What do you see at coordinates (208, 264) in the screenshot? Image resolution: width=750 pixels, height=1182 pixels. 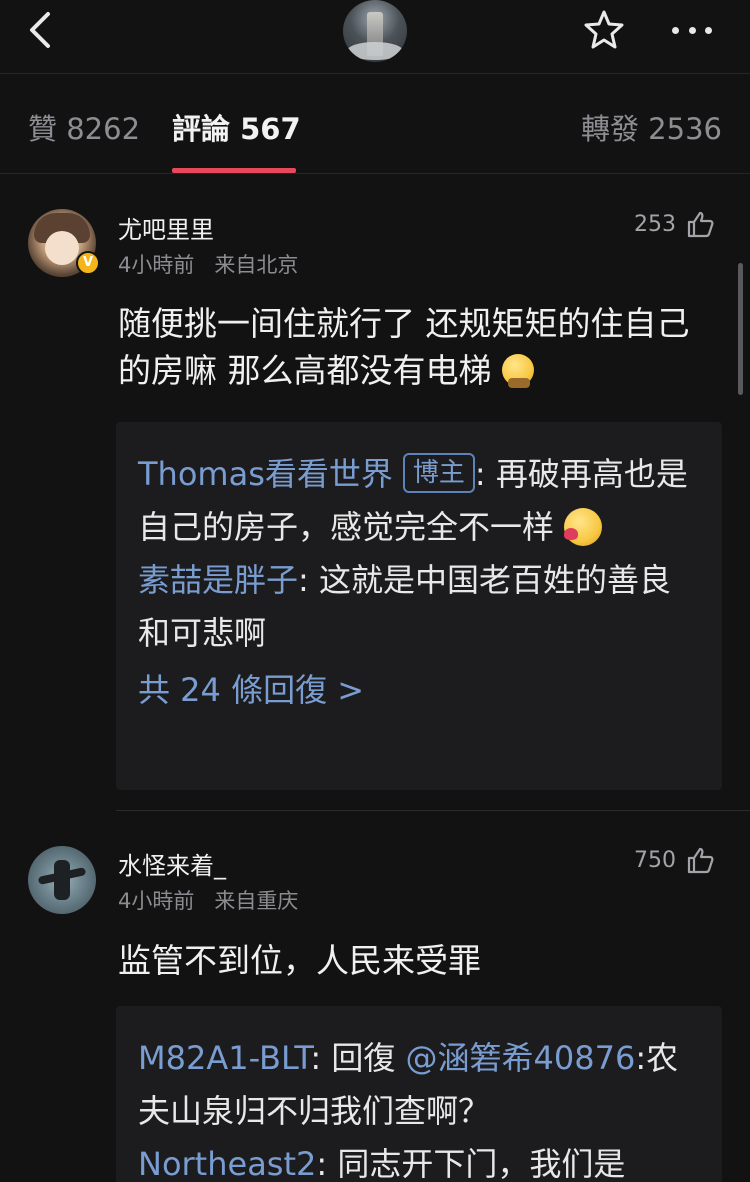 I see `comment-meta: 4小時前 来自北京` at bounding box center [208, 264].